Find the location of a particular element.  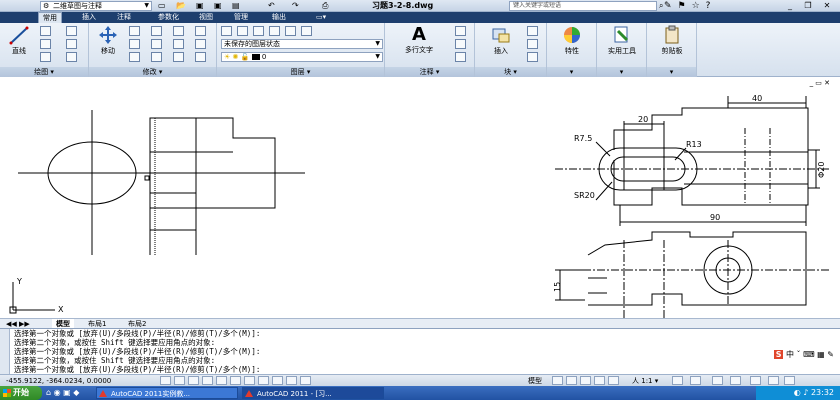

snap-toggle is located at coordinates (165, 380).